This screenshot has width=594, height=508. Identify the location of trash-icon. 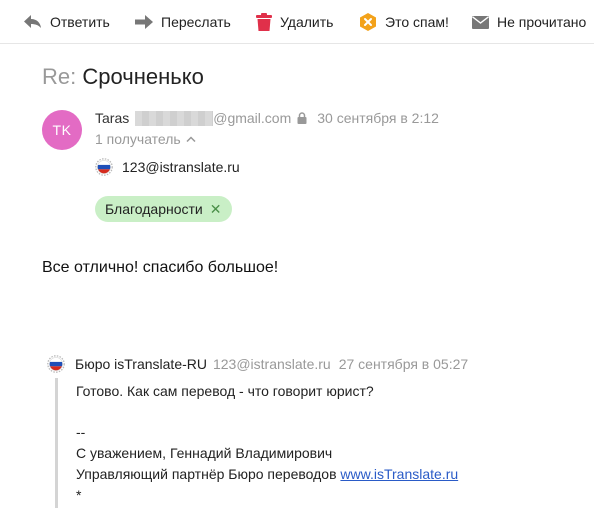
(264, 22).